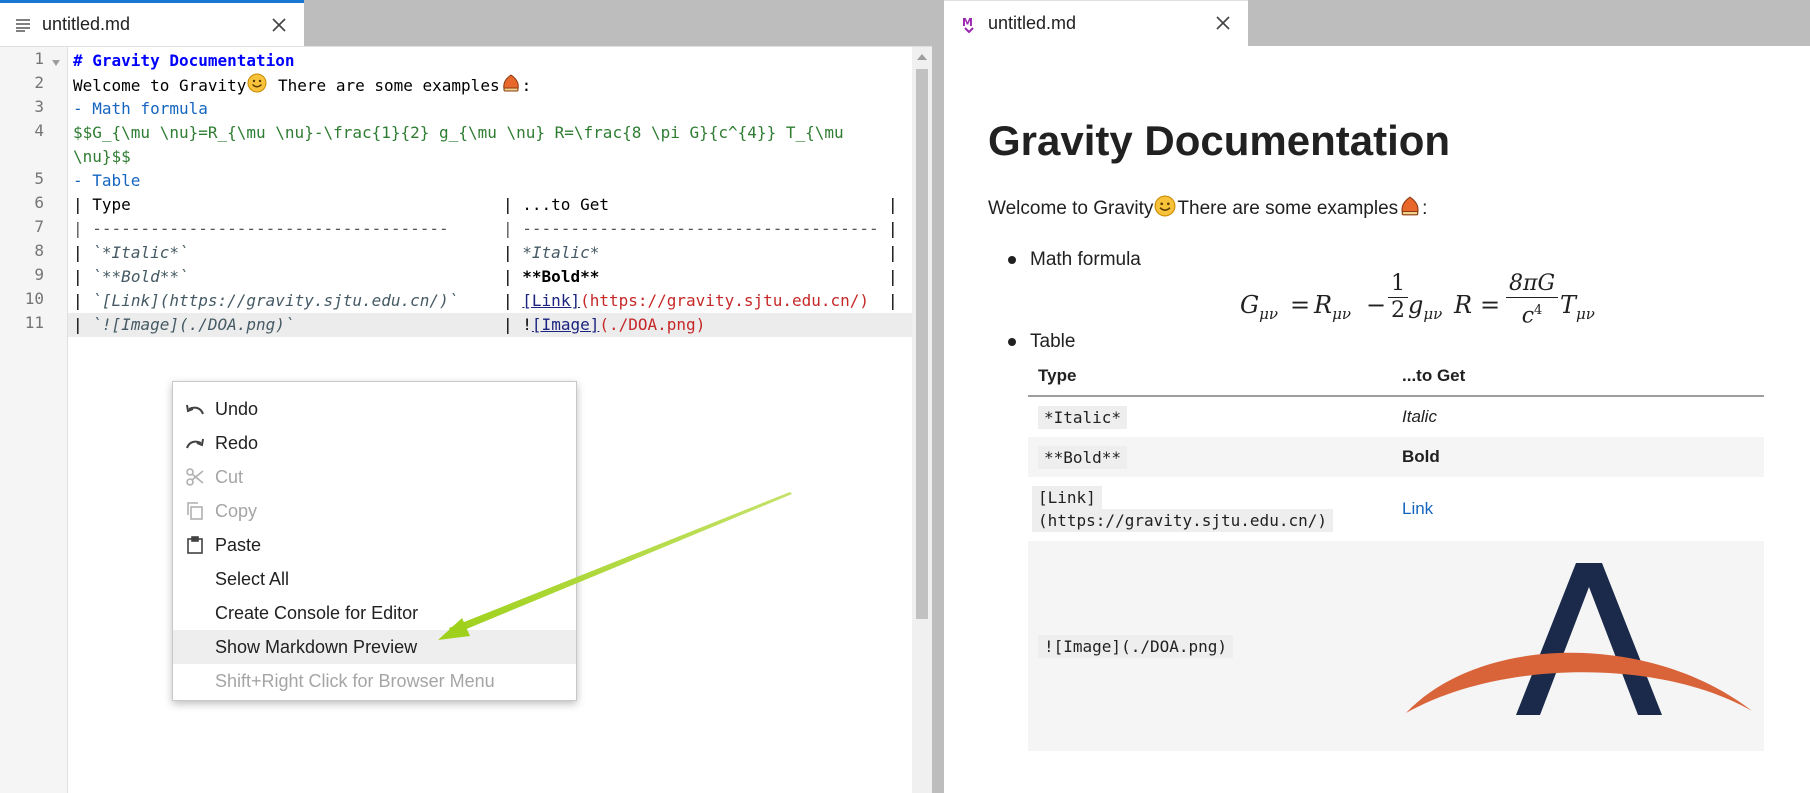  Describe the element at coordinates (107, 180) in the screenshot. I see `code-line-5: - Table` at that location.